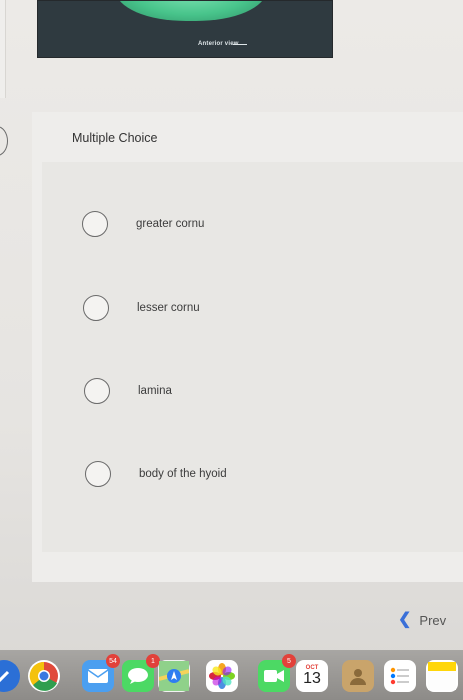 This screenshot has width=463, height=700. Describe the element at coordinates (191, 11) in the screenshot. I see `hyoid-bone-illustration` at that location.